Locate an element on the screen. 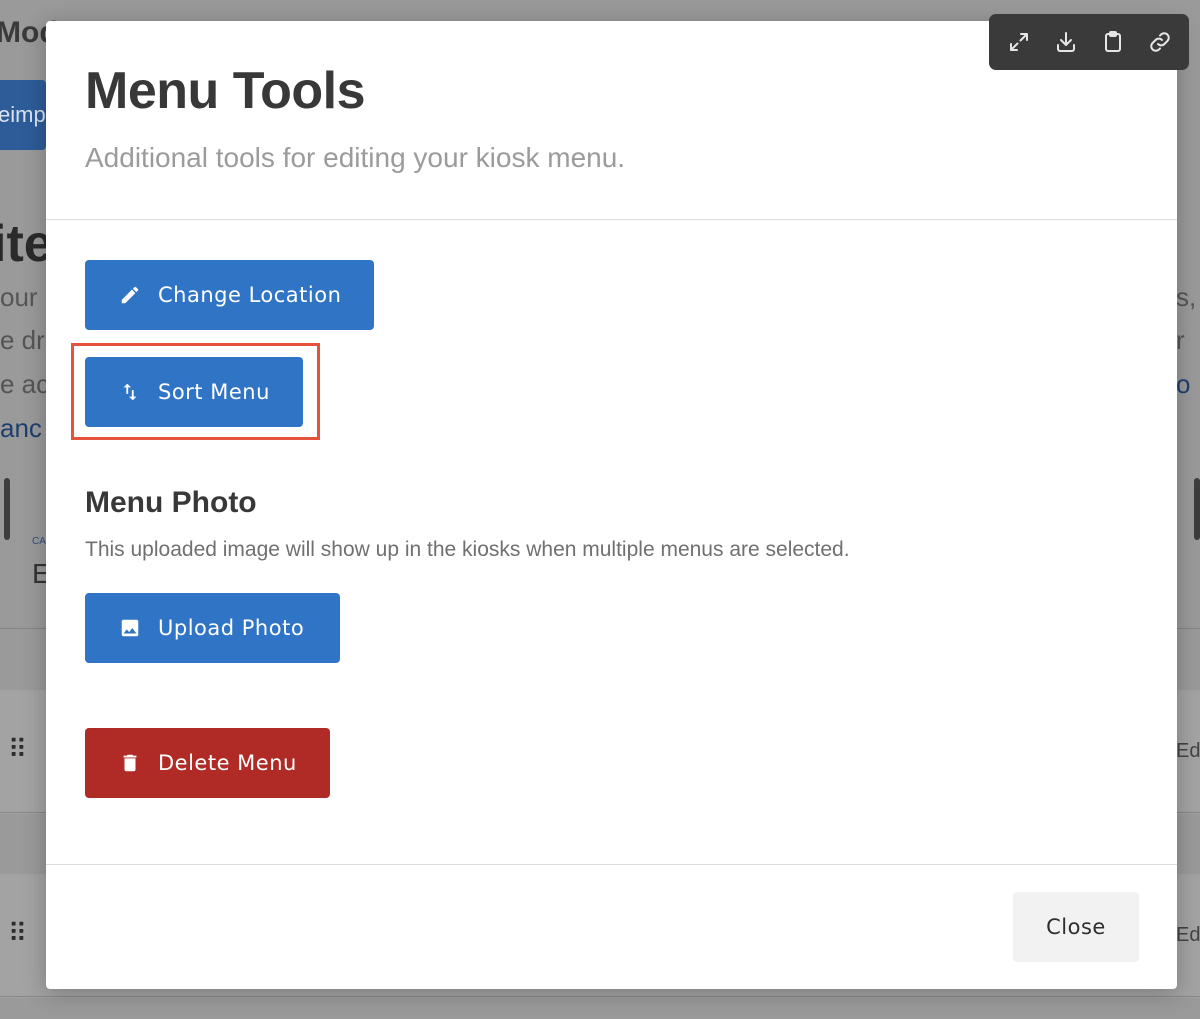  image-icon is located at coordinates (130, 628).